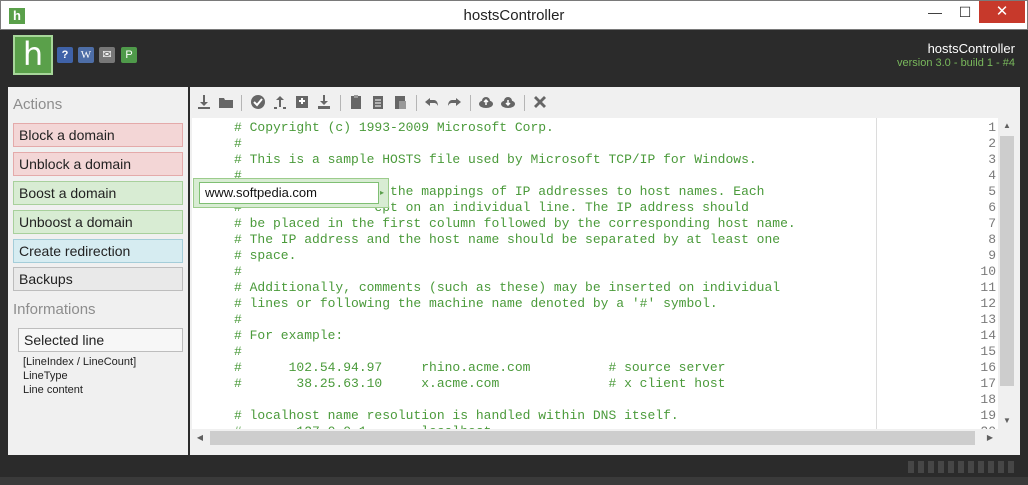 This screenshot has height=485, width=1028. I want to click on line-number: 19, so click(988, 415).